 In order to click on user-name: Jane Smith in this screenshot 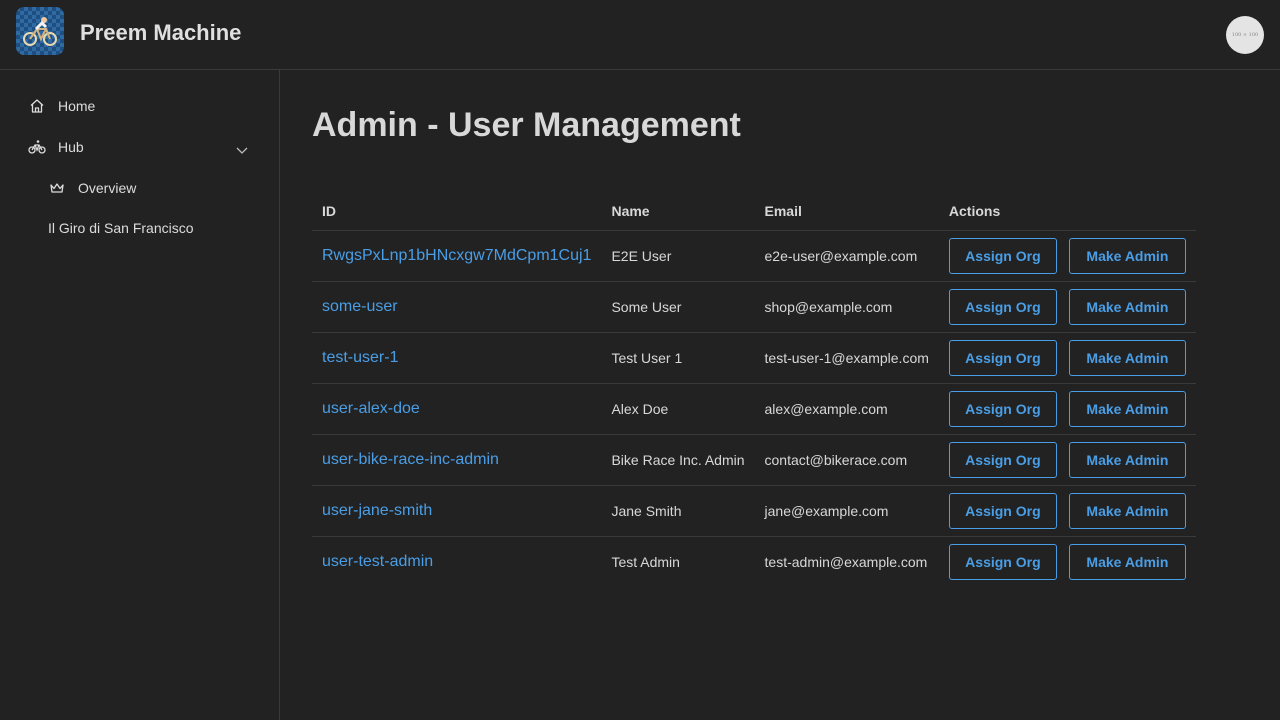, I will do `click(678, 511)`.